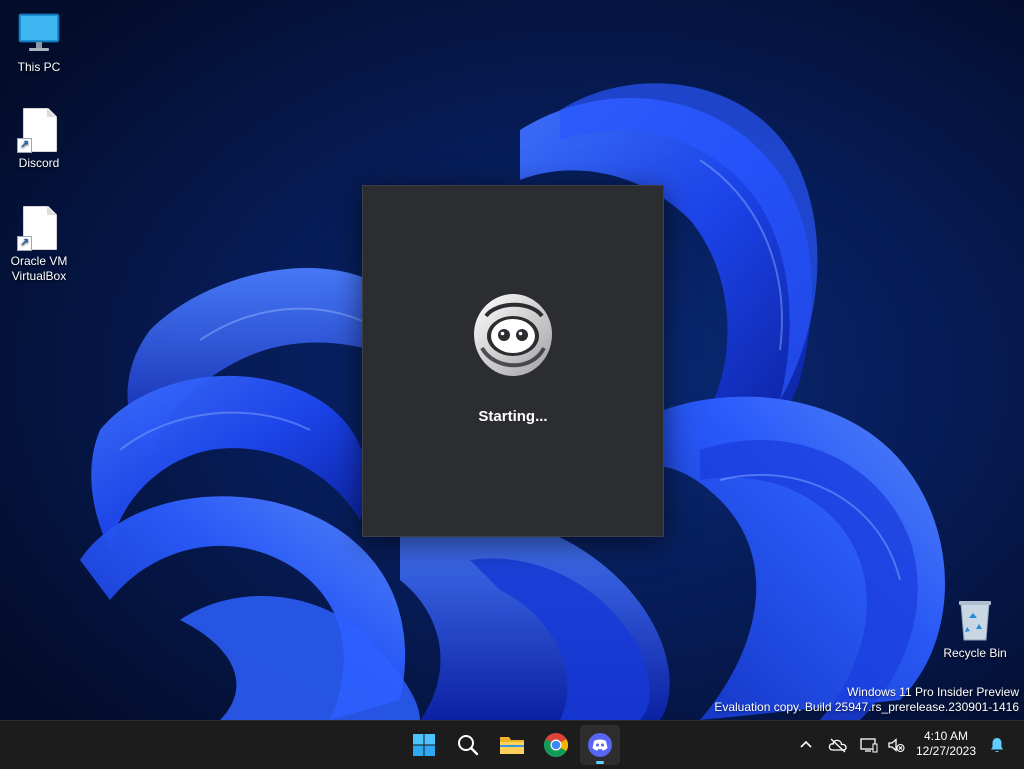 The image size is (1024, 769). I want to click on notification-center-button, so click(997, 745).